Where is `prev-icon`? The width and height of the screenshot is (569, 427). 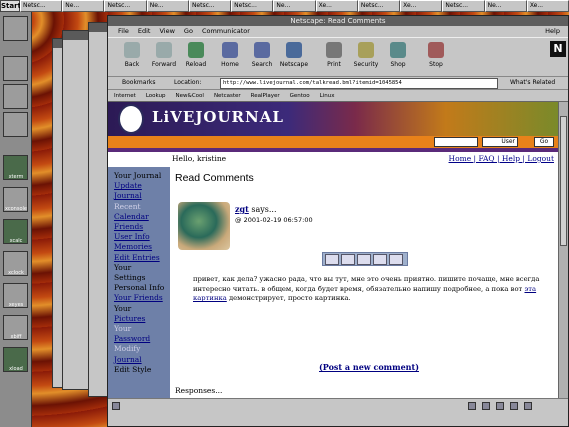
prev-icon is located at coordinates (332, 259).